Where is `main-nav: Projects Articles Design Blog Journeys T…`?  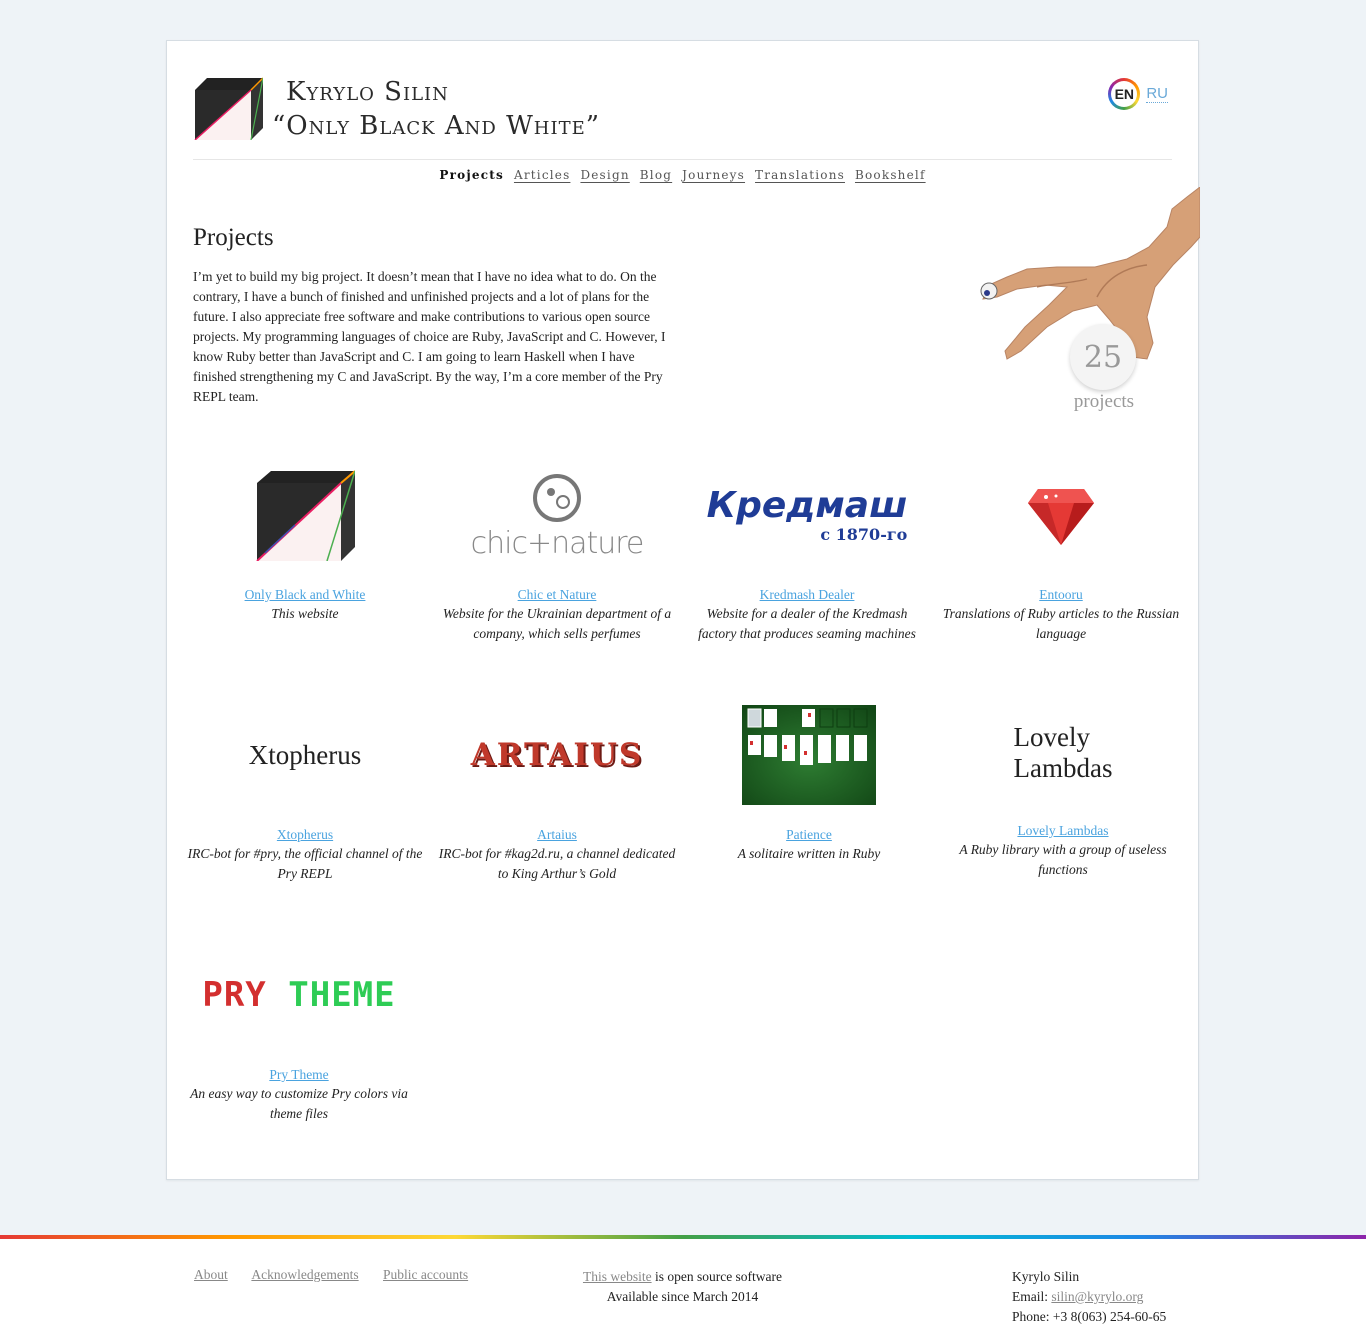 main-nav: Projects Articles Design Blog Journeys T… is located at coordinates (682, 175).